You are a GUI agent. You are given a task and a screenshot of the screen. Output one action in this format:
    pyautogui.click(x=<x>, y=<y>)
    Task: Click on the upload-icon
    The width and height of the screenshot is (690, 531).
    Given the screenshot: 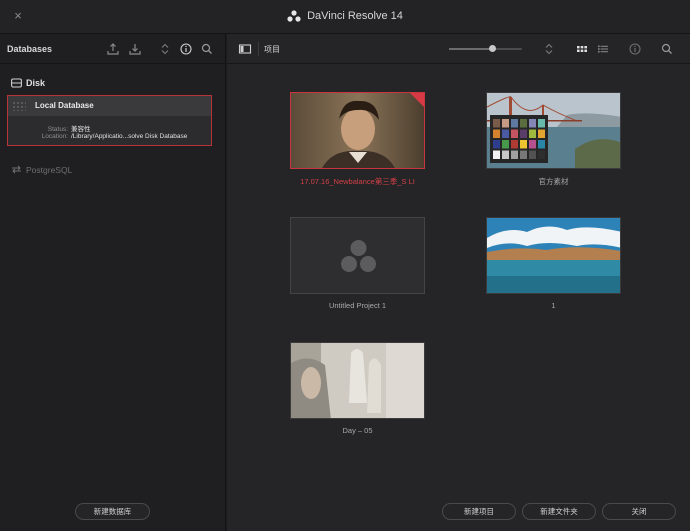 What is the action you would take?
    pyautogui.click(x=113, y=49)
    